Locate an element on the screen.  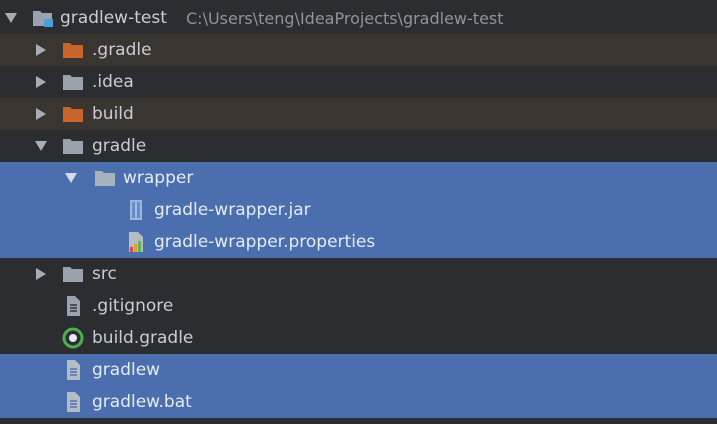
tree-row-wrapper: wrapper is located at coordinates (358, 178).